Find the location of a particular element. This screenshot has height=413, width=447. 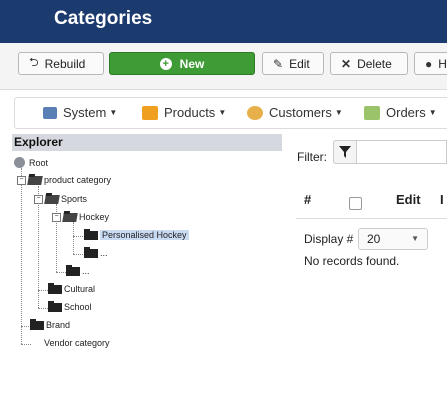

tree-node-label: Hockey is located at coordinates (94, 217).